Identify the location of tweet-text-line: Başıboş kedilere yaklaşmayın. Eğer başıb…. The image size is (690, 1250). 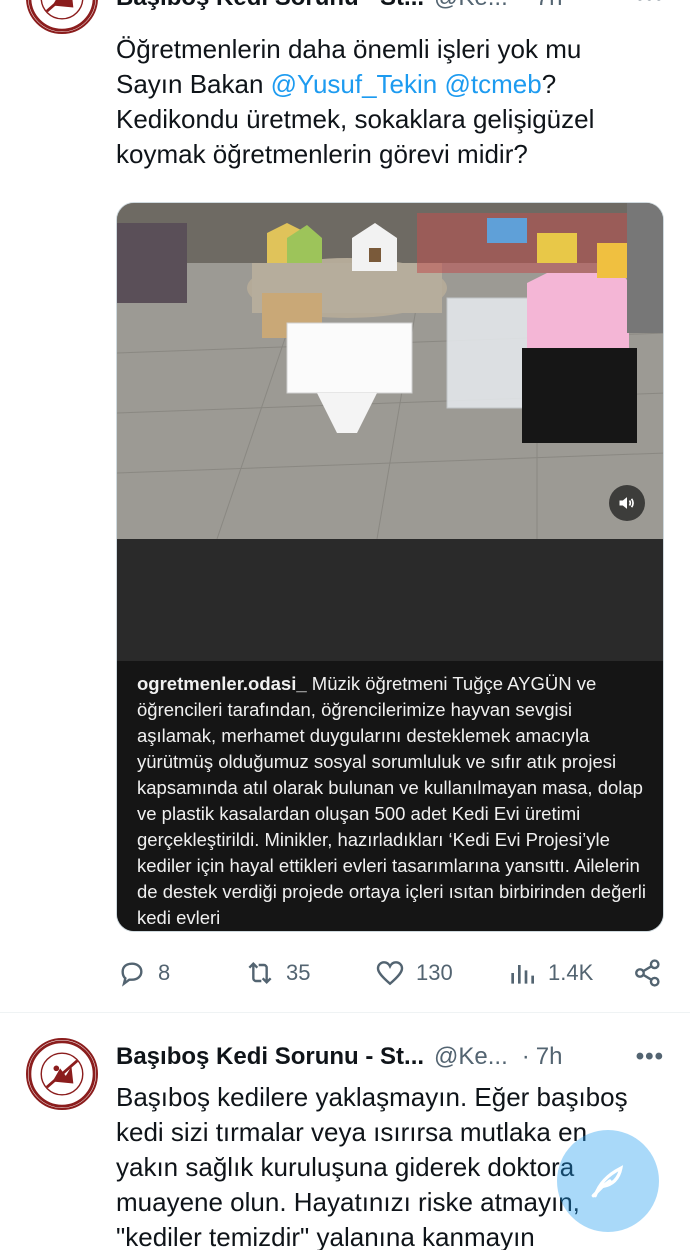
(372, 1097).